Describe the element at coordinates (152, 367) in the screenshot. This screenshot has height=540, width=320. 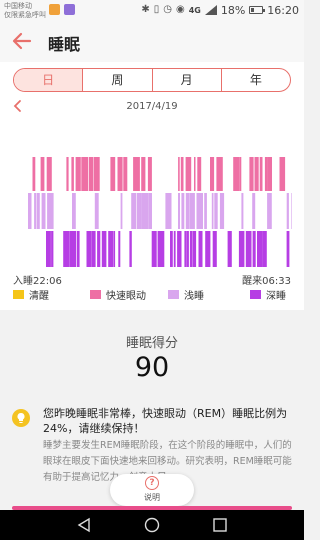
I see `sleep-score: 90` at that location.